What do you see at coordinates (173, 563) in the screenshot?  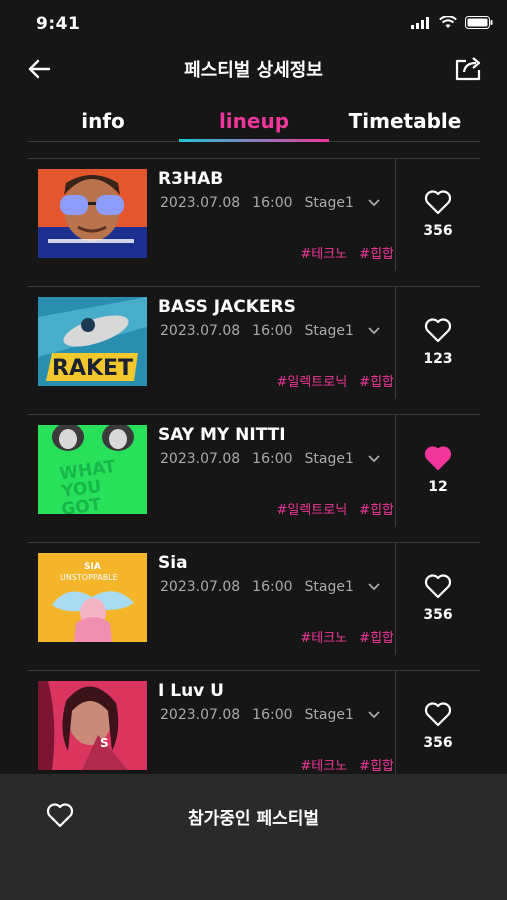 I see `artist-name: Sia` at bounding box center [173, 563].